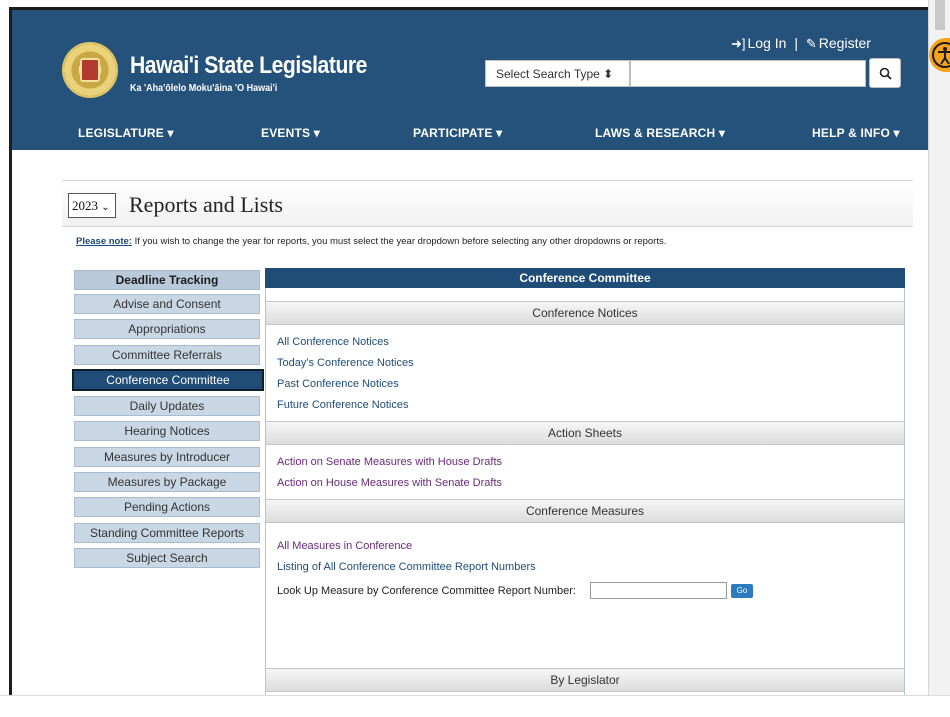 This screenshot has width=950, height=717. What do you see at coordinates (338, 384) in the screenshot?
I see `link-past-conference-notices: Past Conference Notices` at bounding box center [338, 384].